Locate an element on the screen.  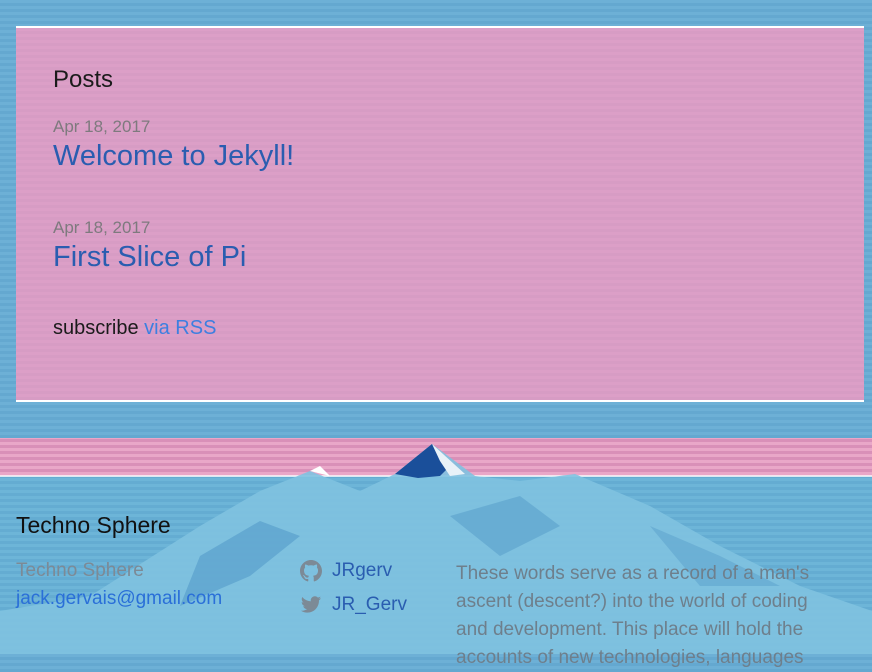
twitter-link: JR_Gerv is located at coordinates (353, 605).